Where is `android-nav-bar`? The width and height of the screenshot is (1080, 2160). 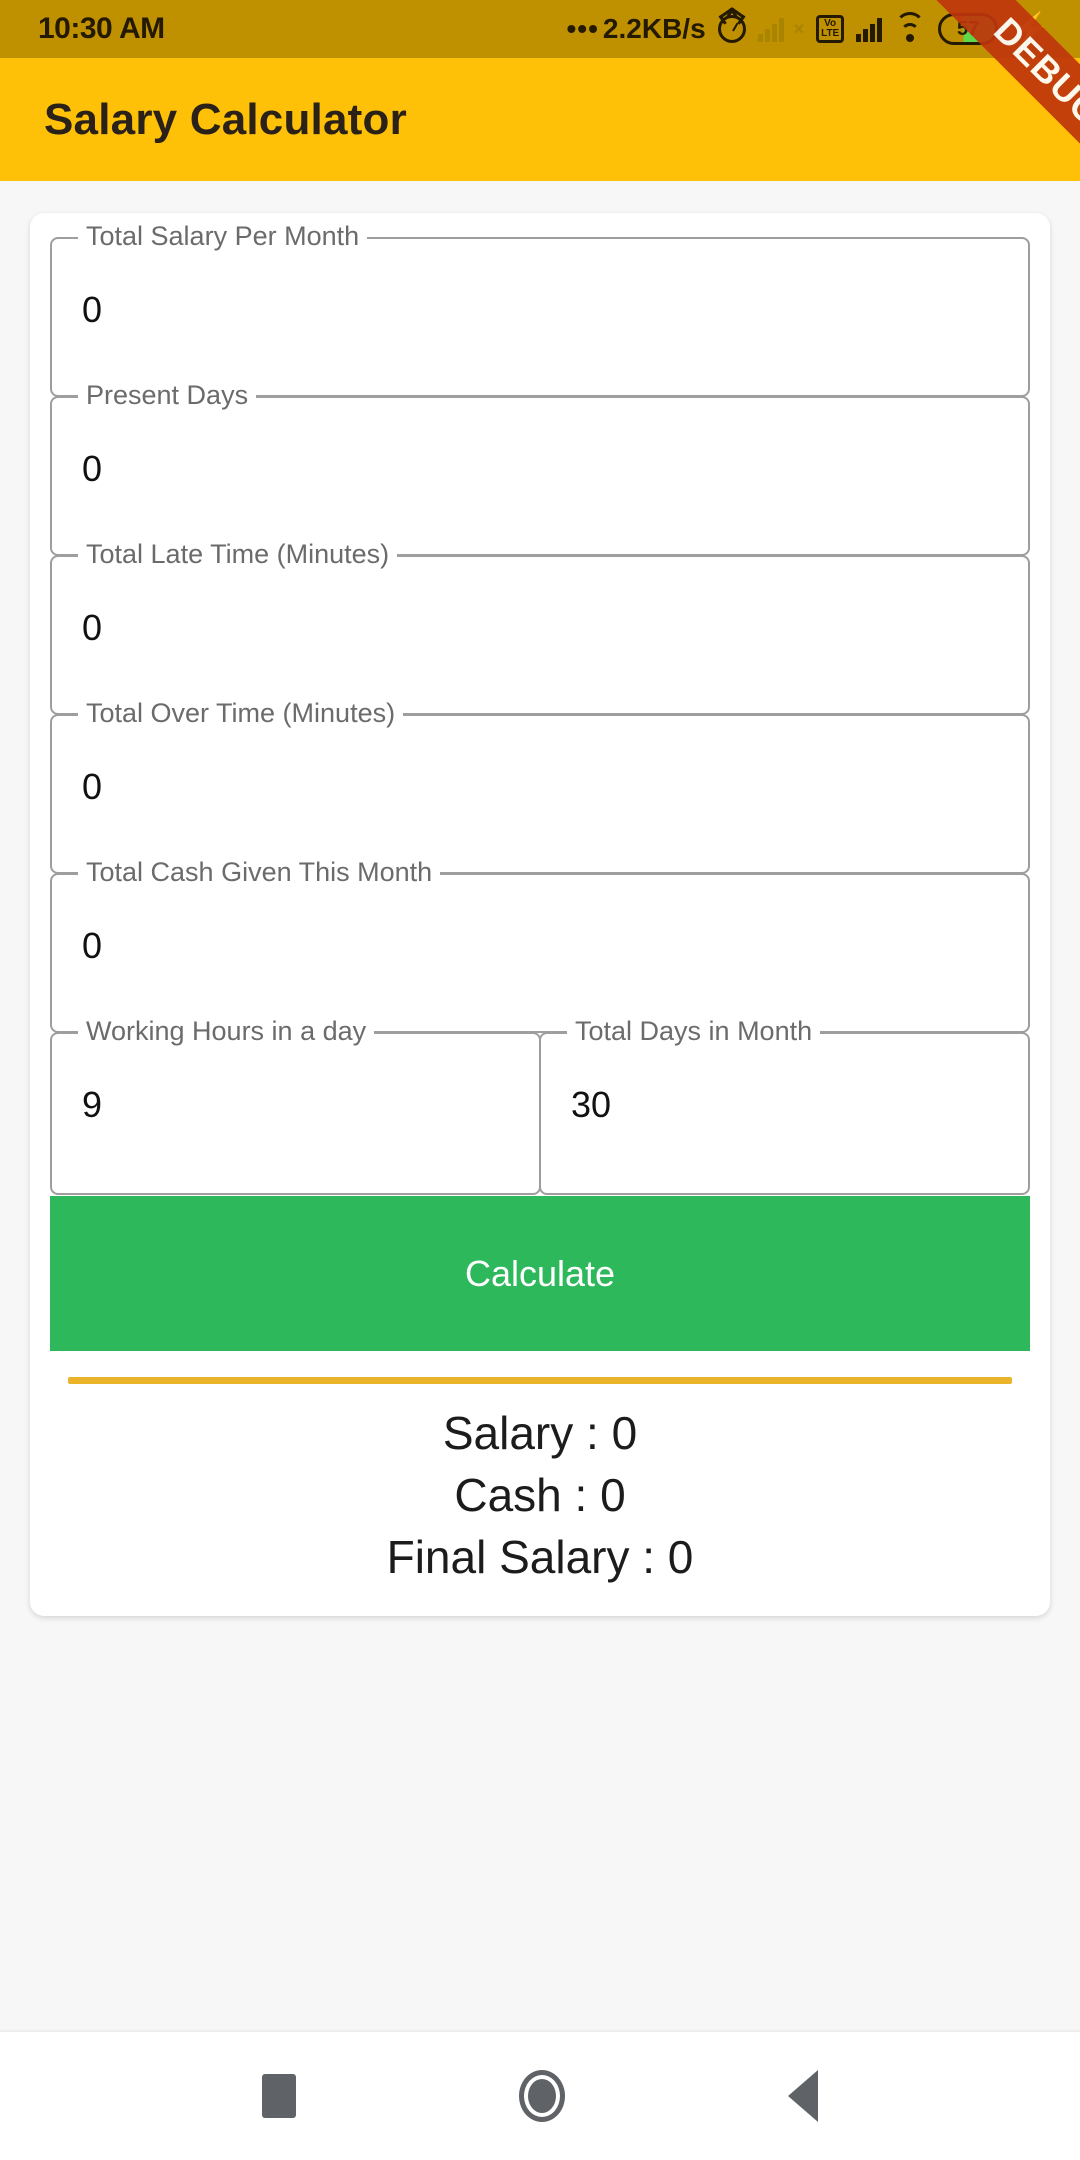
android-nav-bar is located at coordinates (540, 2095).